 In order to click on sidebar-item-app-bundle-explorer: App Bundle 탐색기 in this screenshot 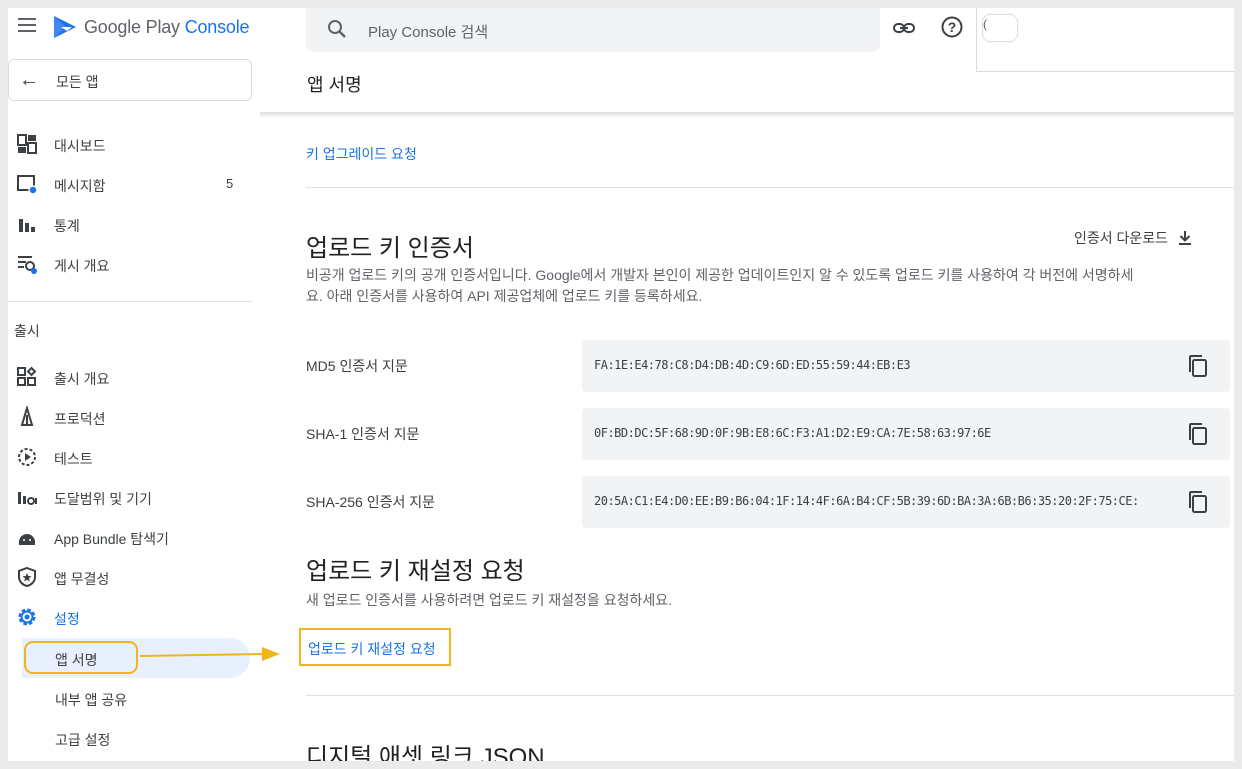, I will do `click(130, 537)`.